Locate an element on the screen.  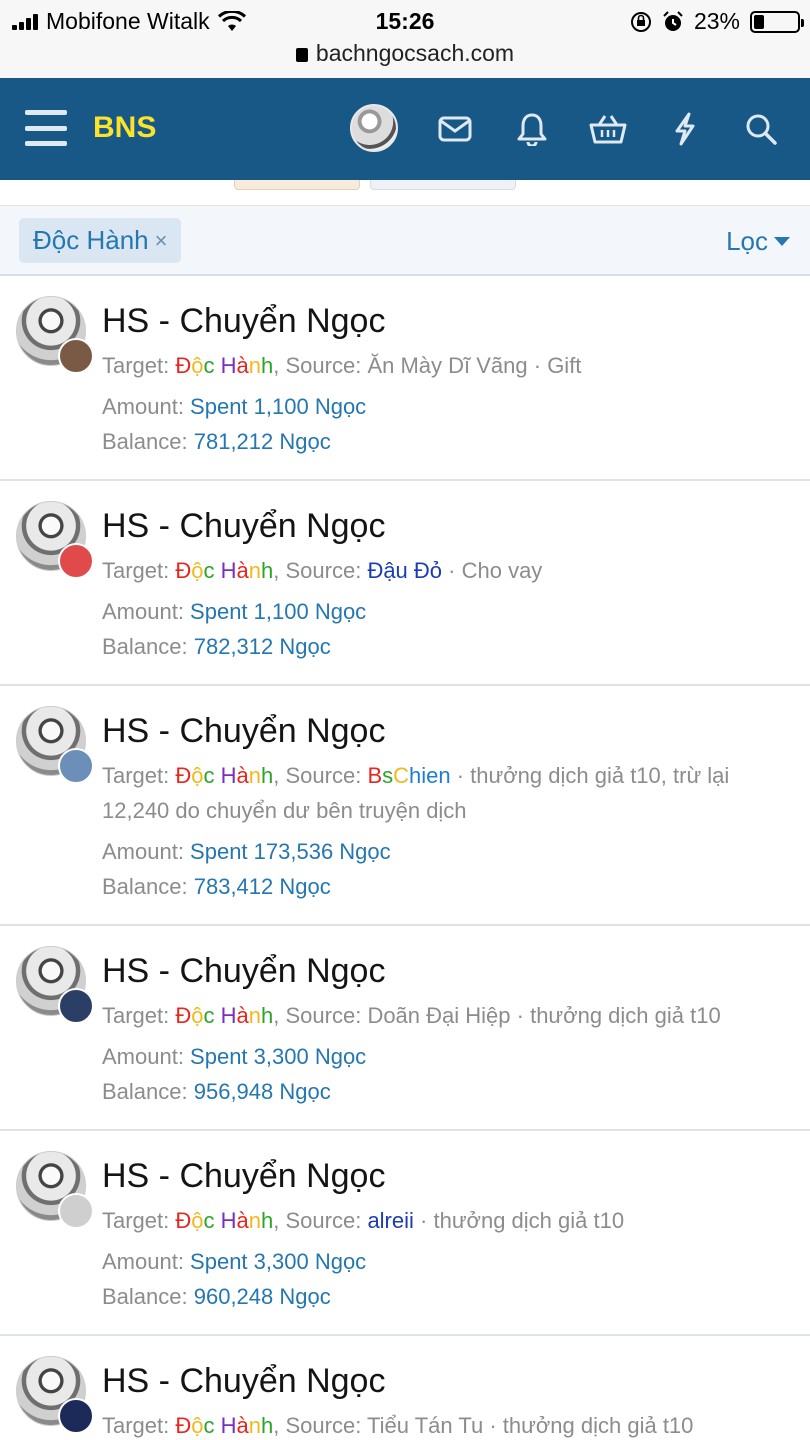
source-user-link: Ăn Mày Dĩ Vãng is located at coordinates (447, 365).